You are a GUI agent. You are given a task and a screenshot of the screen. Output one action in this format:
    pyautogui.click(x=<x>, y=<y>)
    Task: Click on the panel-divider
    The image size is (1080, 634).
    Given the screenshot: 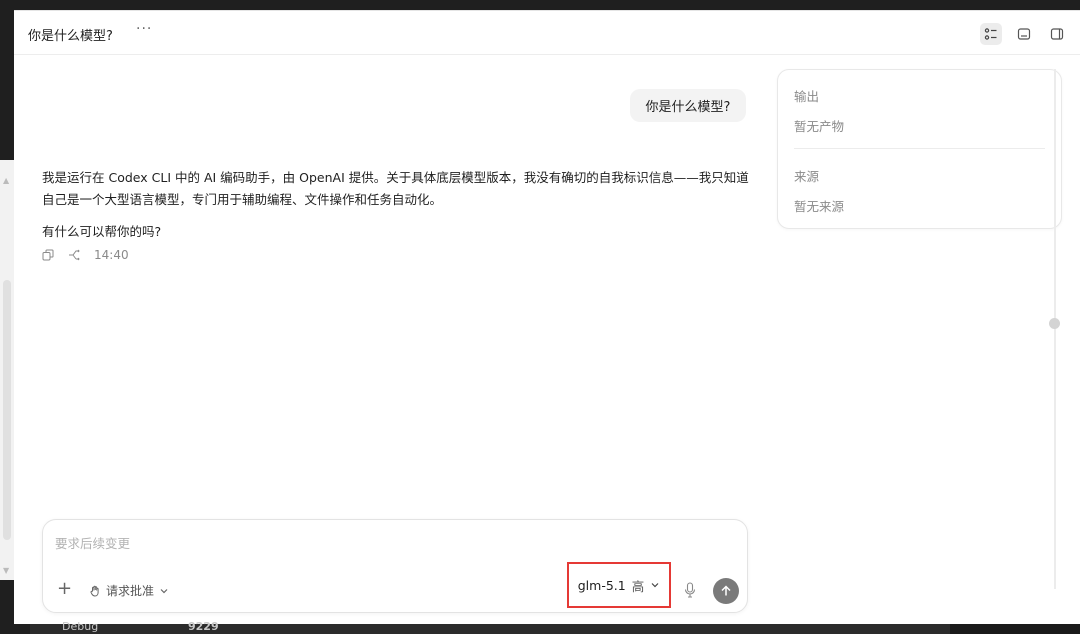 What is the action you would take?
    pyautogui.click(x=919, y=148)
    